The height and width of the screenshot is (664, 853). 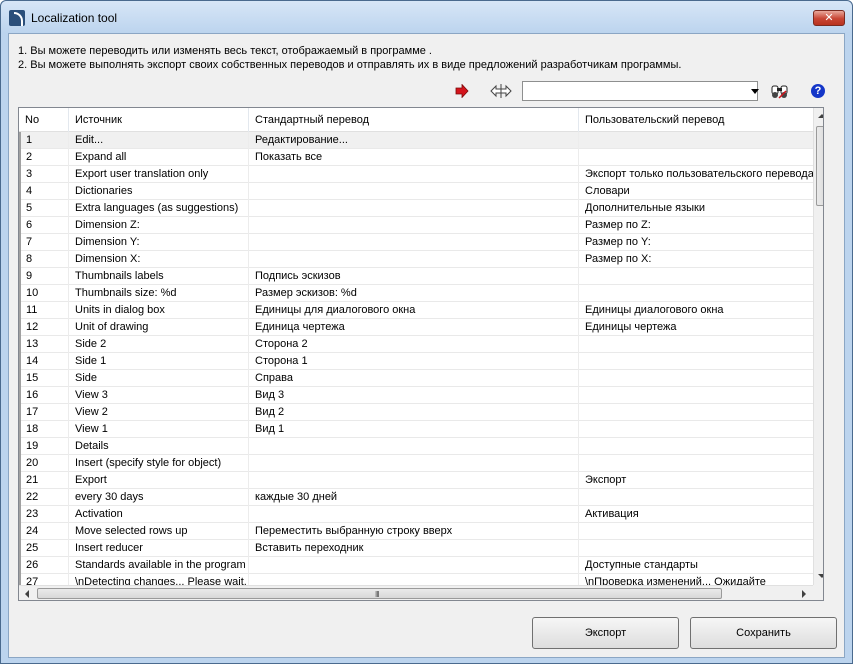 I want to click on export-button: Экспорт, so click(x=605, y=633).